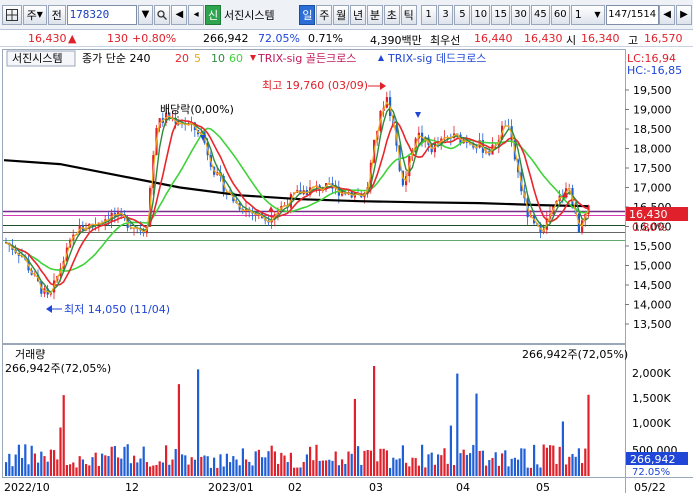  Describe the element at coordinates (653, 459) in the screenshot. I see `volume-tag-value: 266,942` at that location.